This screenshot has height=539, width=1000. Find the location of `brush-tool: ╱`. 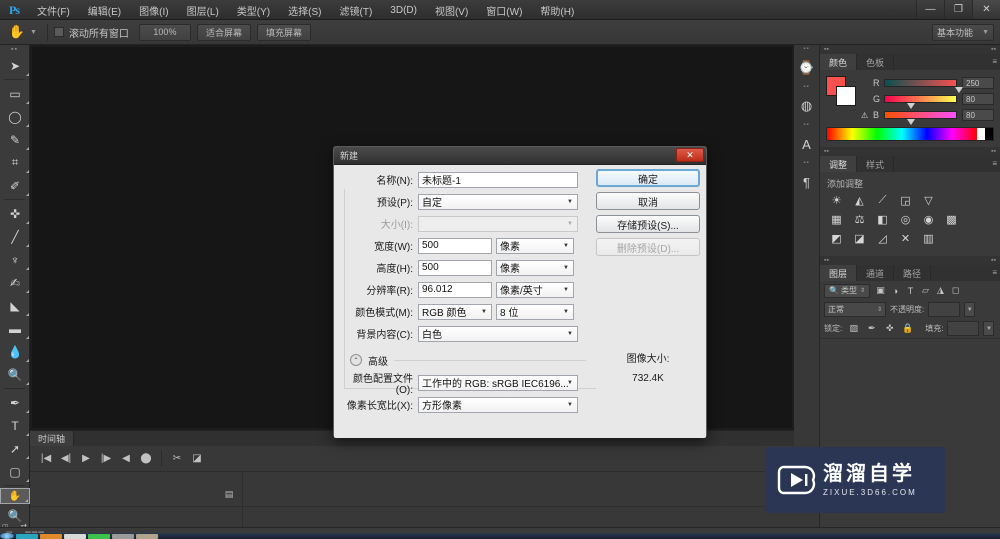

brush-tool: ╱ is located at coordinates (15, 236).